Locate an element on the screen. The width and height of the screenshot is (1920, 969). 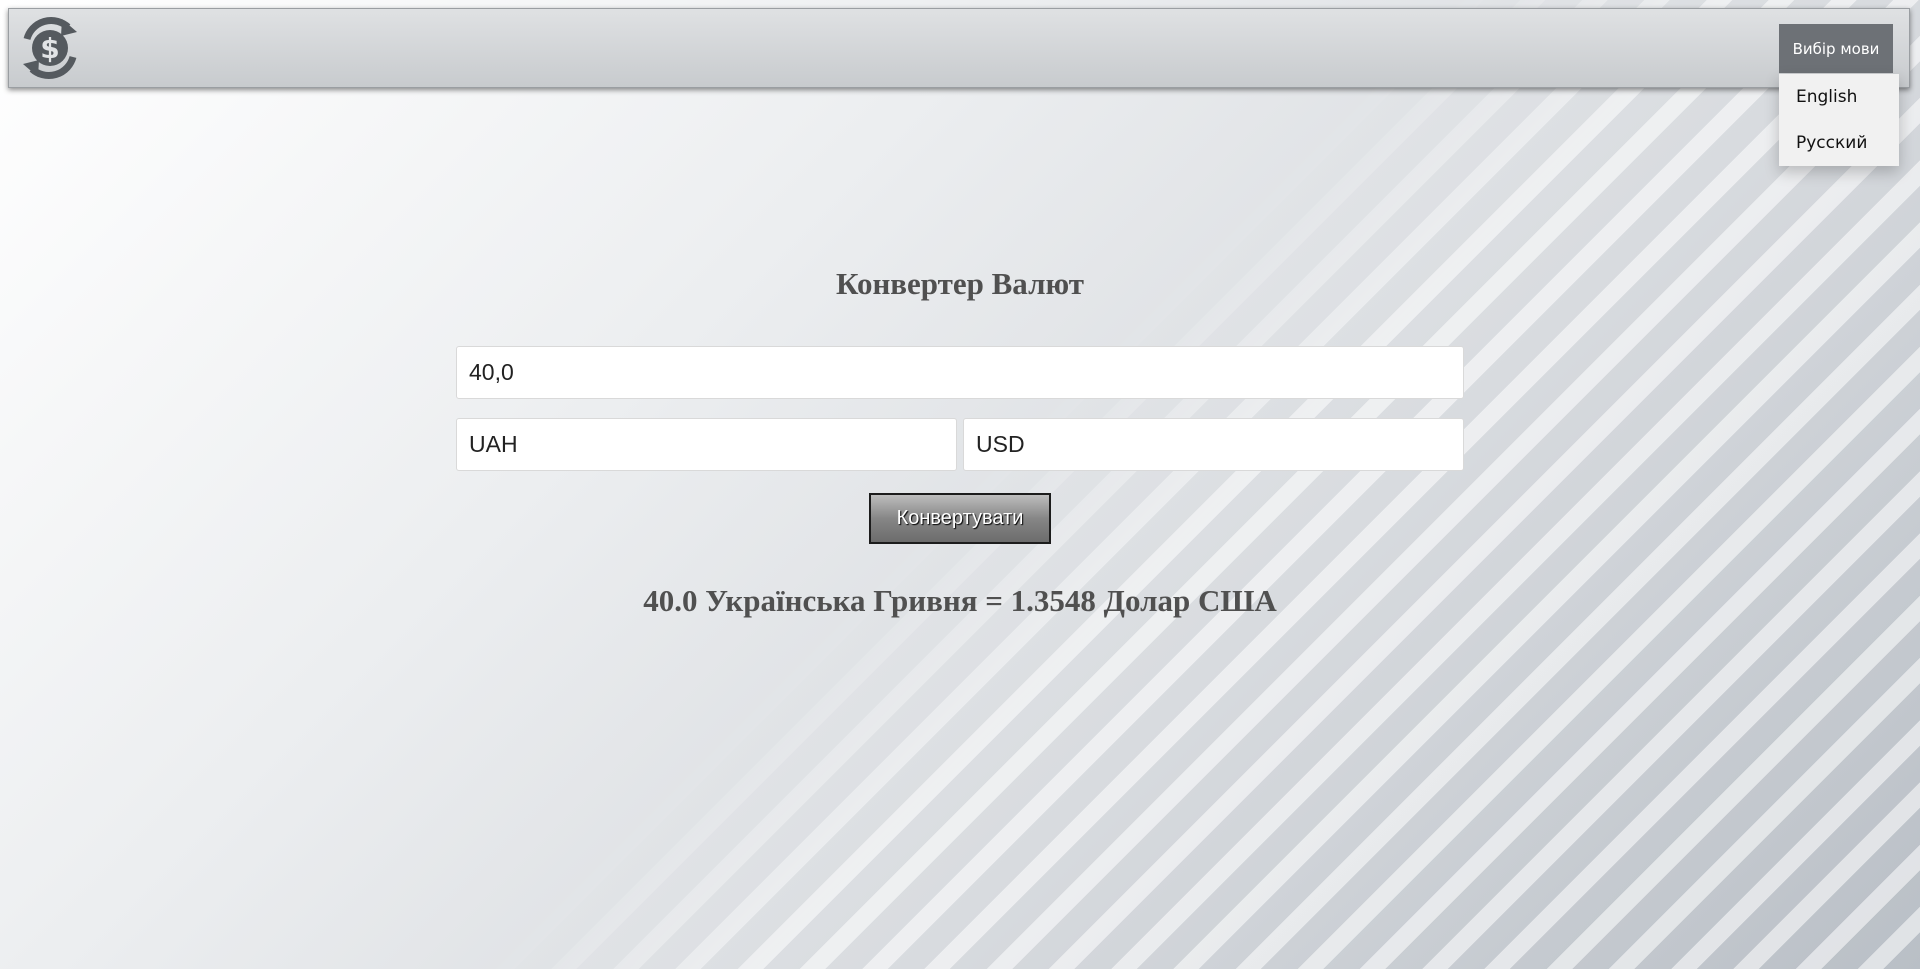
language-dropdown-menu: English Русский is located at coordinates (1839, 120).